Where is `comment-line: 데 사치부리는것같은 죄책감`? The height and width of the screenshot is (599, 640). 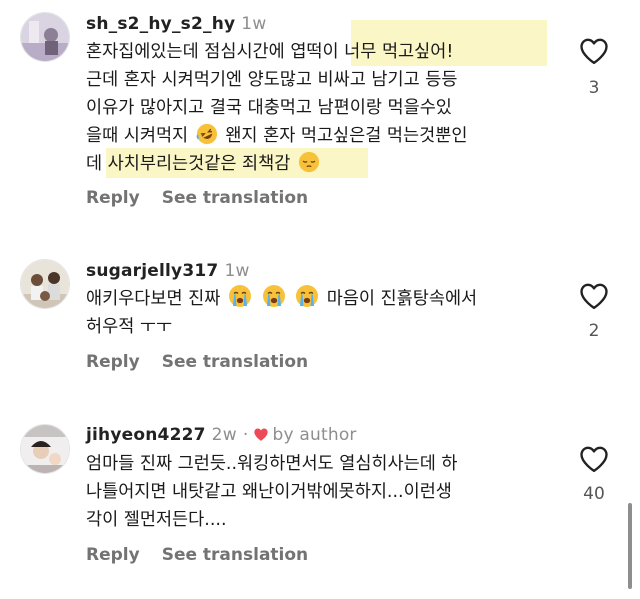
comment-line: 데 사치부리는것같은 죄책감 is located at coordinates (276, 163).